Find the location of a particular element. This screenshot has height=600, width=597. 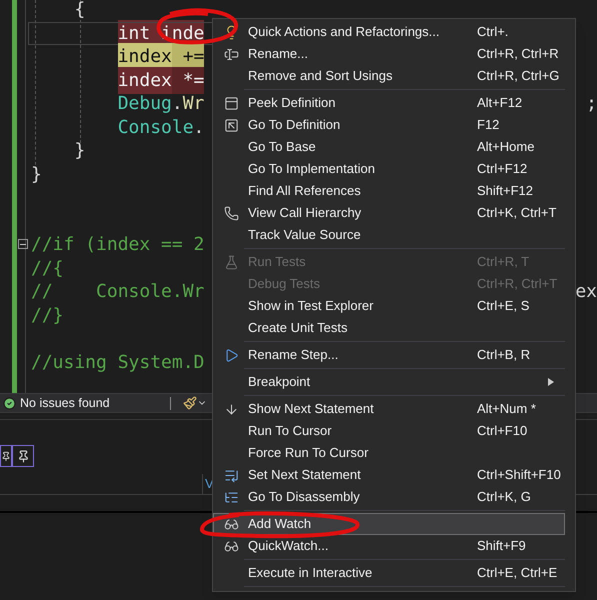

menu-item: Breakpoint is located at coordinates (389, 382).